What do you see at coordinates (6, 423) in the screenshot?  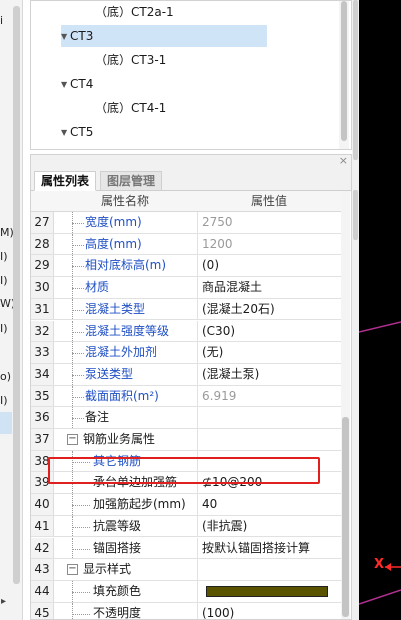 I see `left-panel-selected-item` at bounding box center [6, 423].